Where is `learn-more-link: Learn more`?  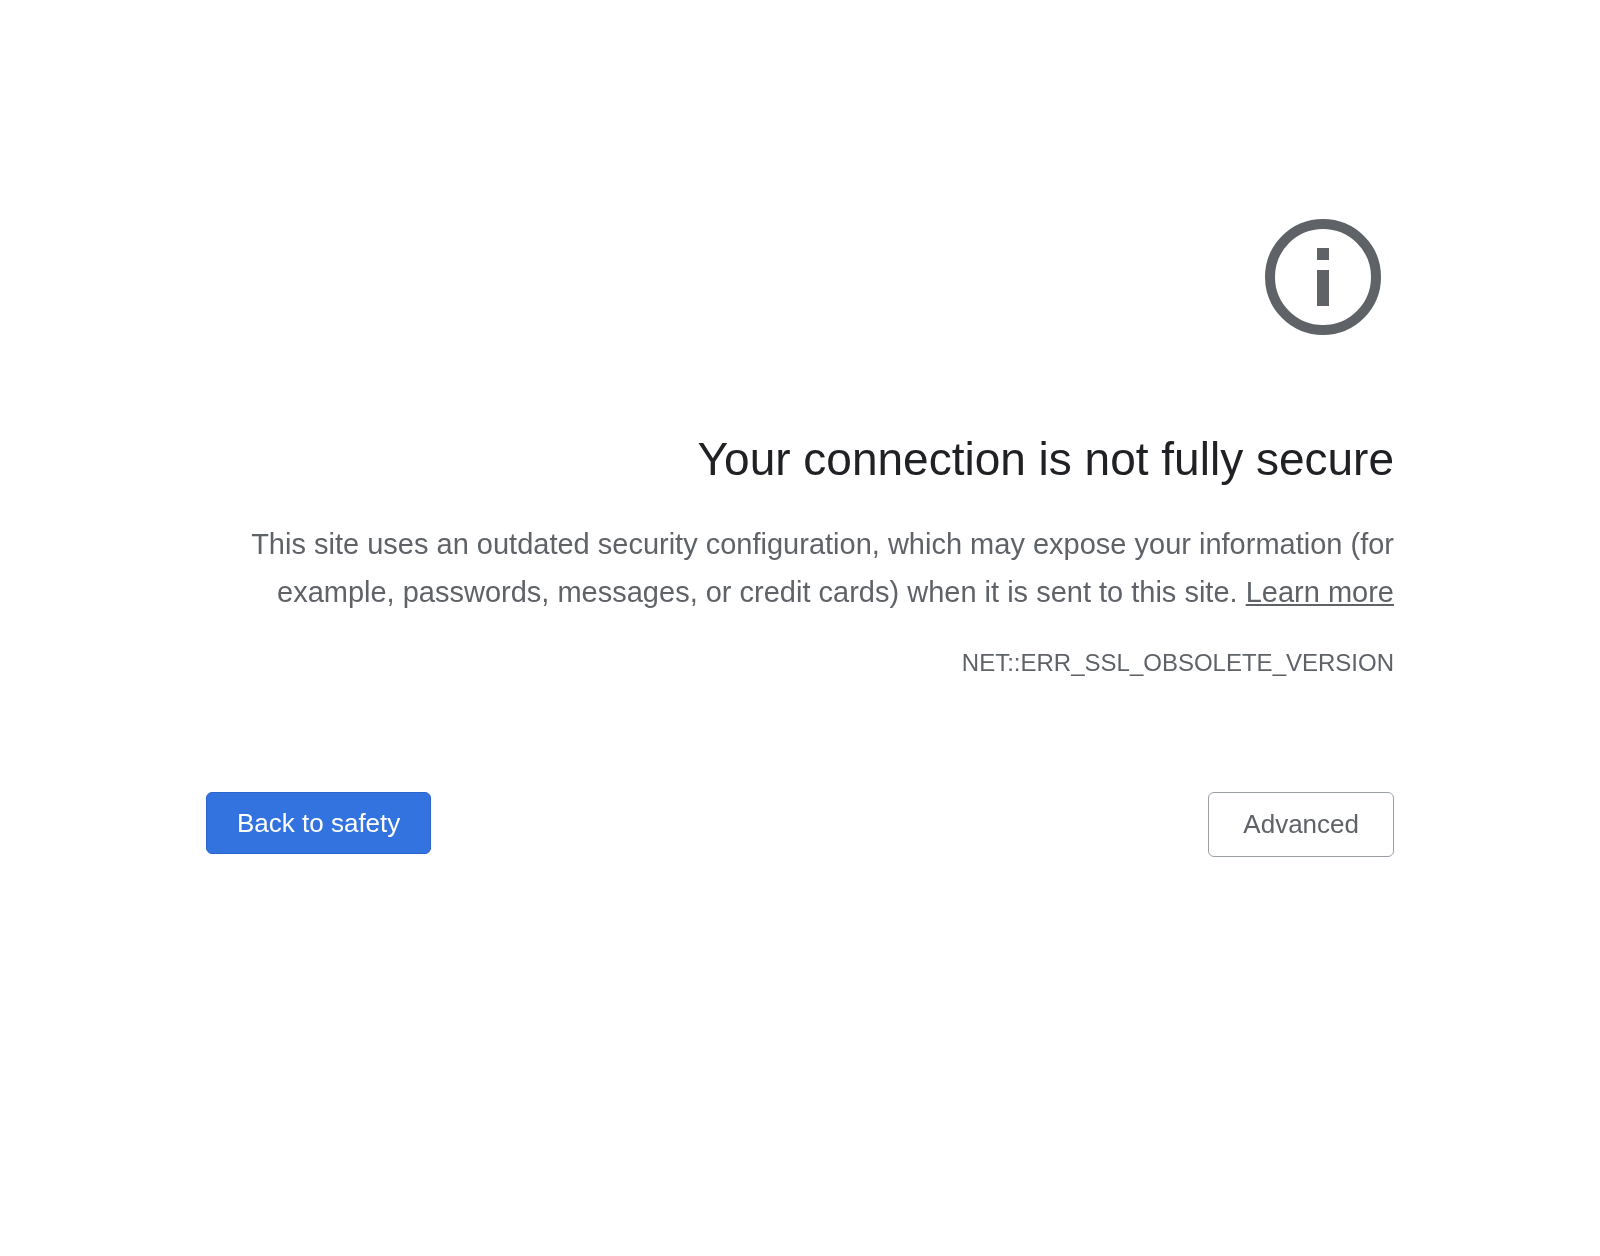
learn-more-link: Learn more is located at coordinates (1319, 592).